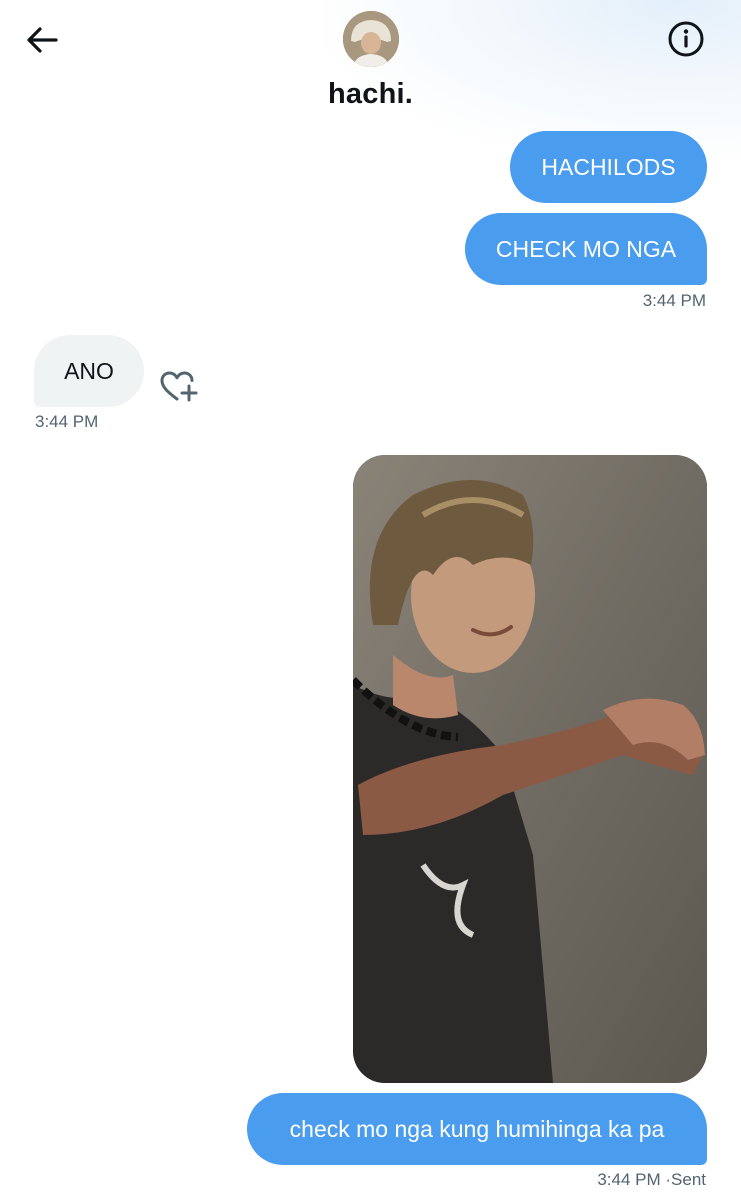  I want to click on message-bubble-outgoing: CHECK MO NGA, so click(586, 249).